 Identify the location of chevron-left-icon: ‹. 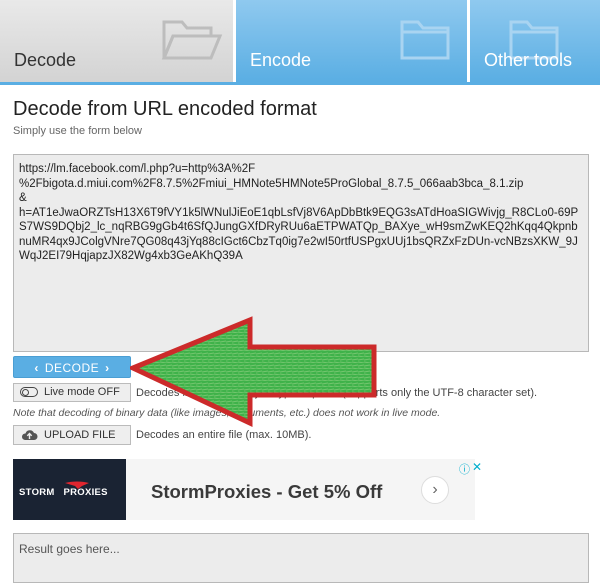
(36, 368).